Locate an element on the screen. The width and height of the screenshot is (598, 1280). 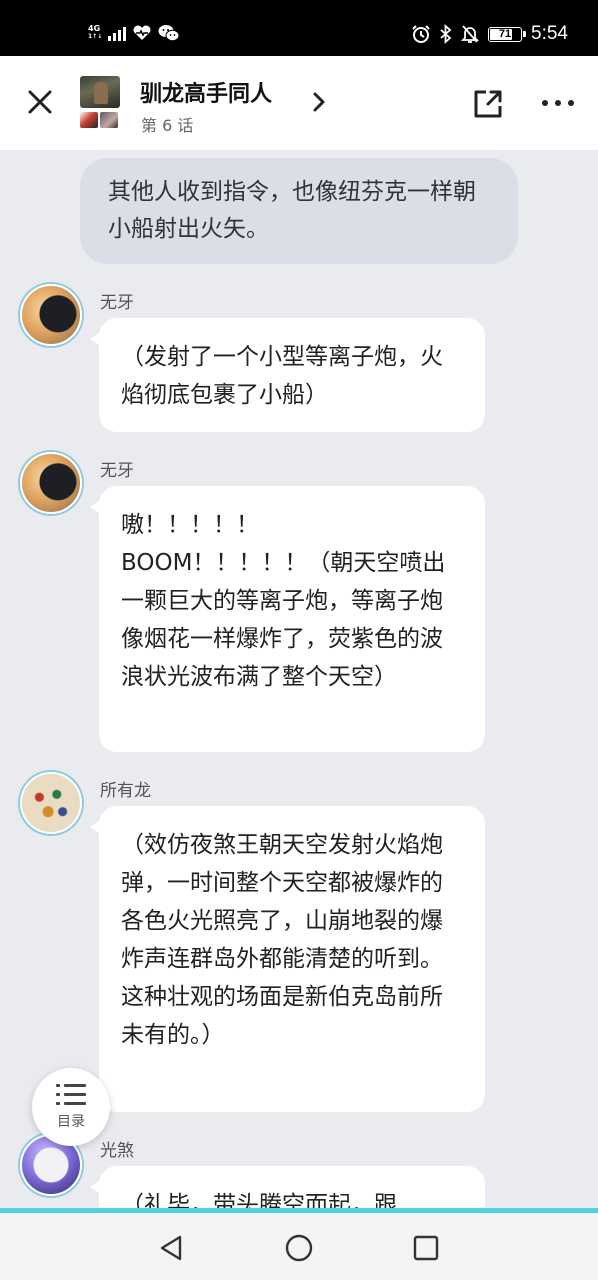
sender-name: 所有龙 is located at coordinates (125, 791).